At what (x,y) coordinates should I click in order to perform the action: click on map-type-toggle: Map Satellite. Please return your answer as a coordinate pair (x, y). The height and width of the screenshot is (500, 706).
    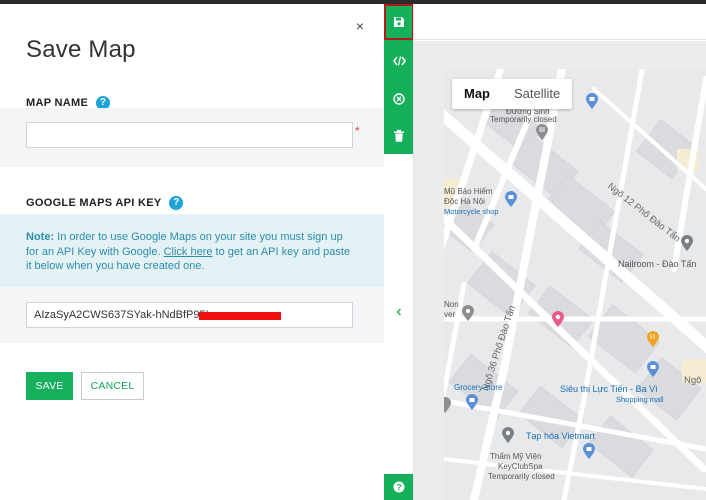
    Looking at the image, I should click on (512, 94).